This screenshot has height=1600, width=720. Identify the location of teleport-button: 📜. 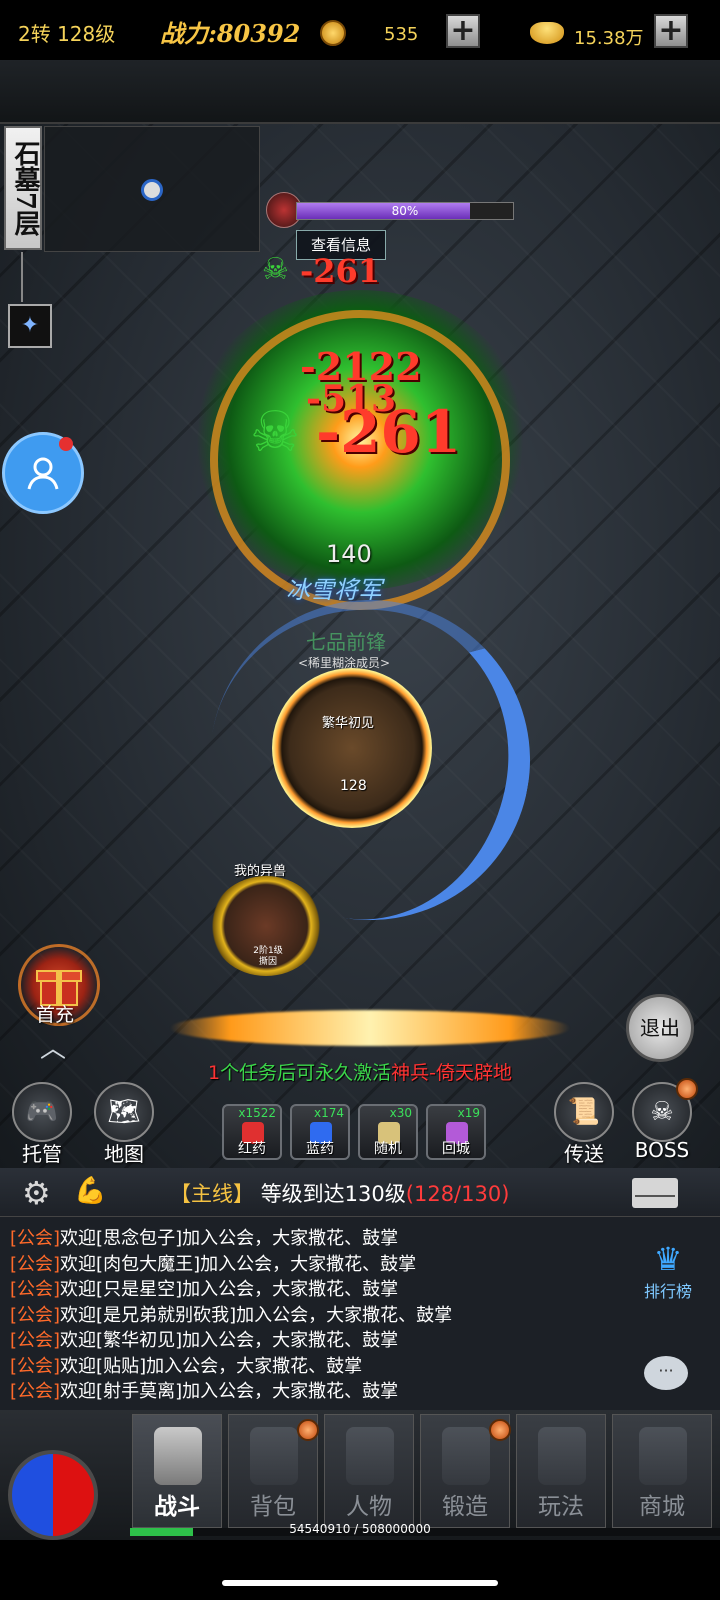
(584, 1112).